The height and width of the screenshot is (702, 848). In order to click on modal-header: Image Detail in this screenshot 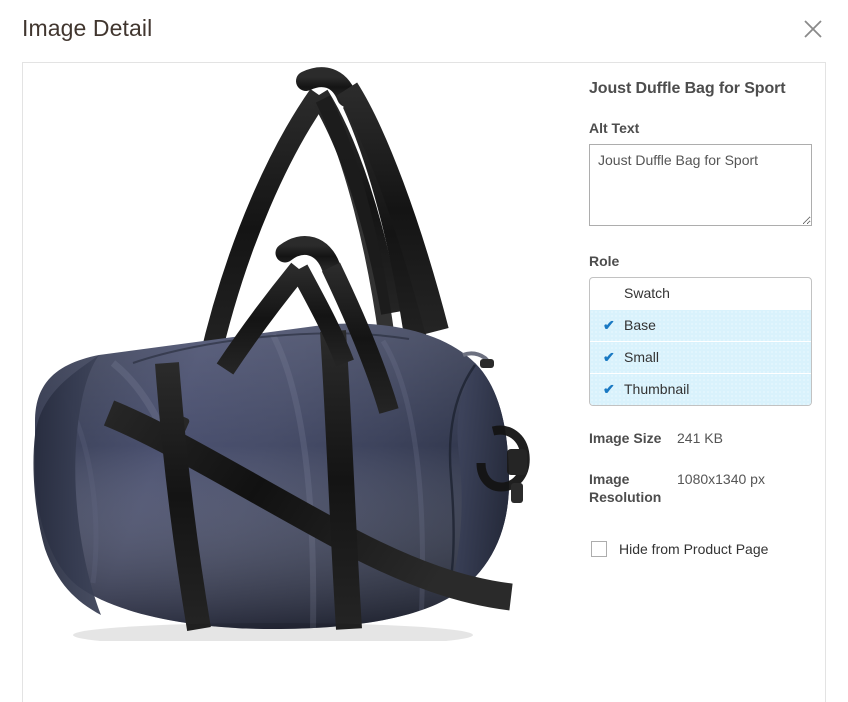, I will do `click(424, 31)`.